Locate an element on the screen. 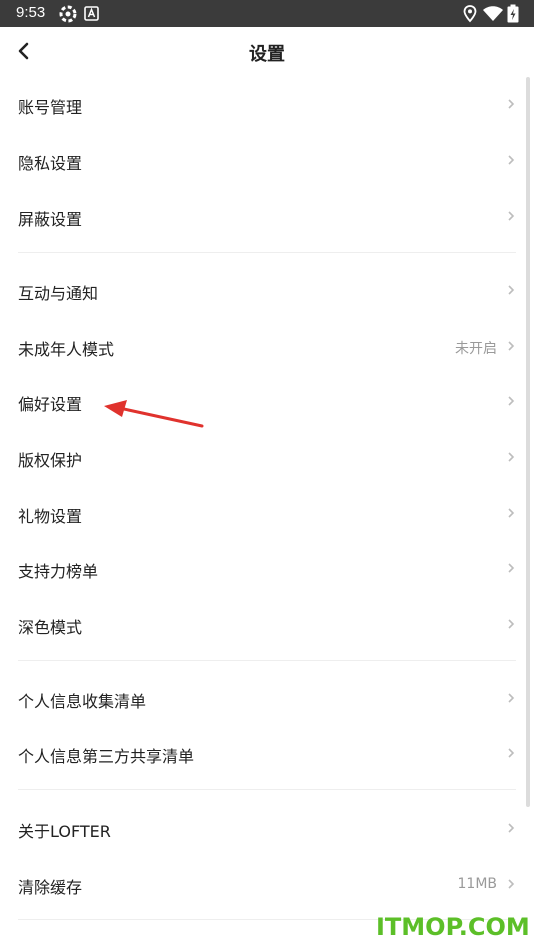 Image resolution: width=534 pixels, height=950 pixels. settings-item-minor-mode: 未成年人模式 未开启 is located at coordinates (267, 346).